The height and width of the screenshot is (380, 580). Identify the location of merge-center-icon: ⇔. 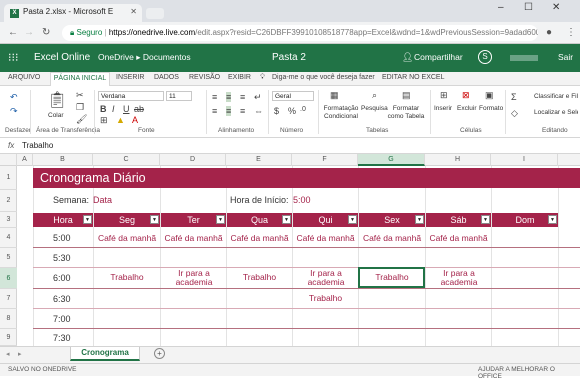
(258, 111).